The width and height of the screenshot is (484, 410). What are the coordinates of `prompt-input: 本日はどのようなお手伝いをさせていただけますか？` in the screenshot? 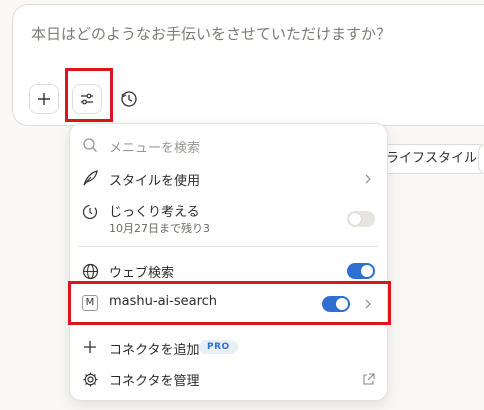 It's located at (211, 33).